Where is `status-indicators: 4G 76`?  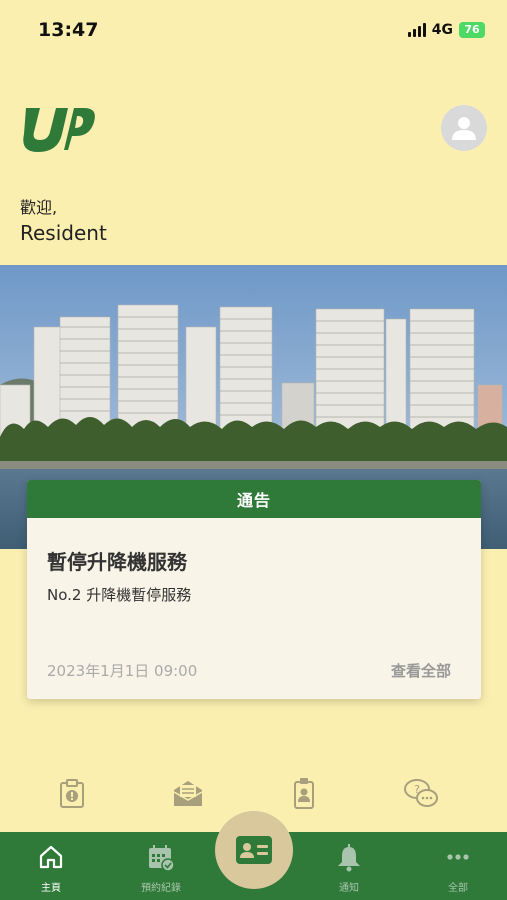 status-indicators: 4G 76 is located at coordinates (446, 30).